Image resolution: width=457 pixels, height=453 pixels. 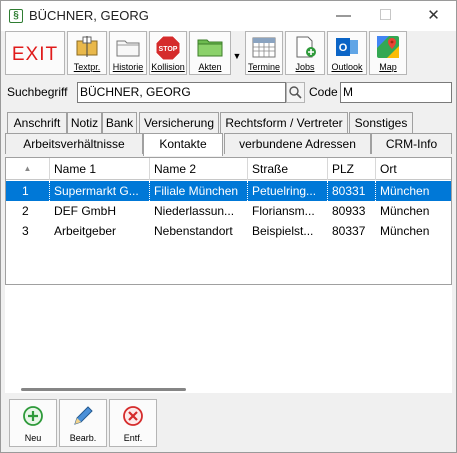 I want to click on cell-zip: 80331, so click(x=352, y=191).